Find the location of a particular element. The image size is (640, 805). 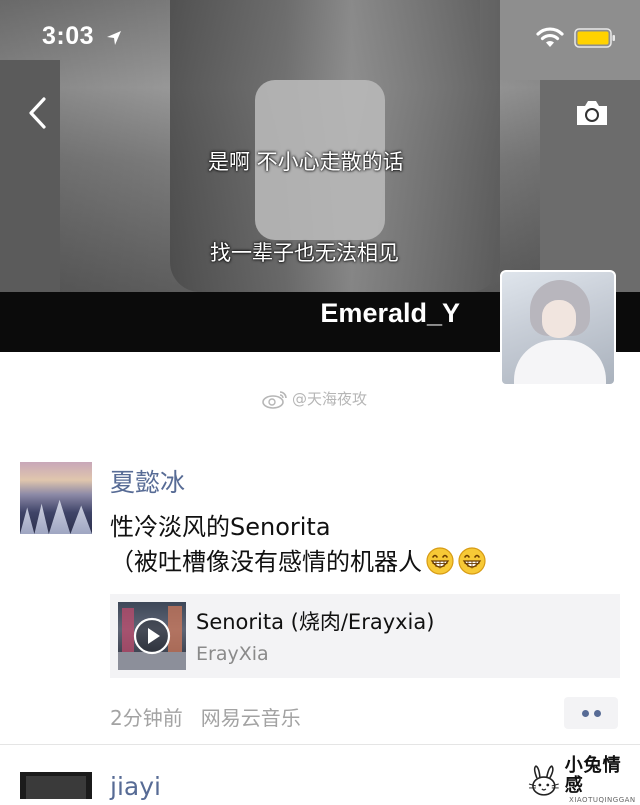

avatar-body is located at coordinates (560, 362).